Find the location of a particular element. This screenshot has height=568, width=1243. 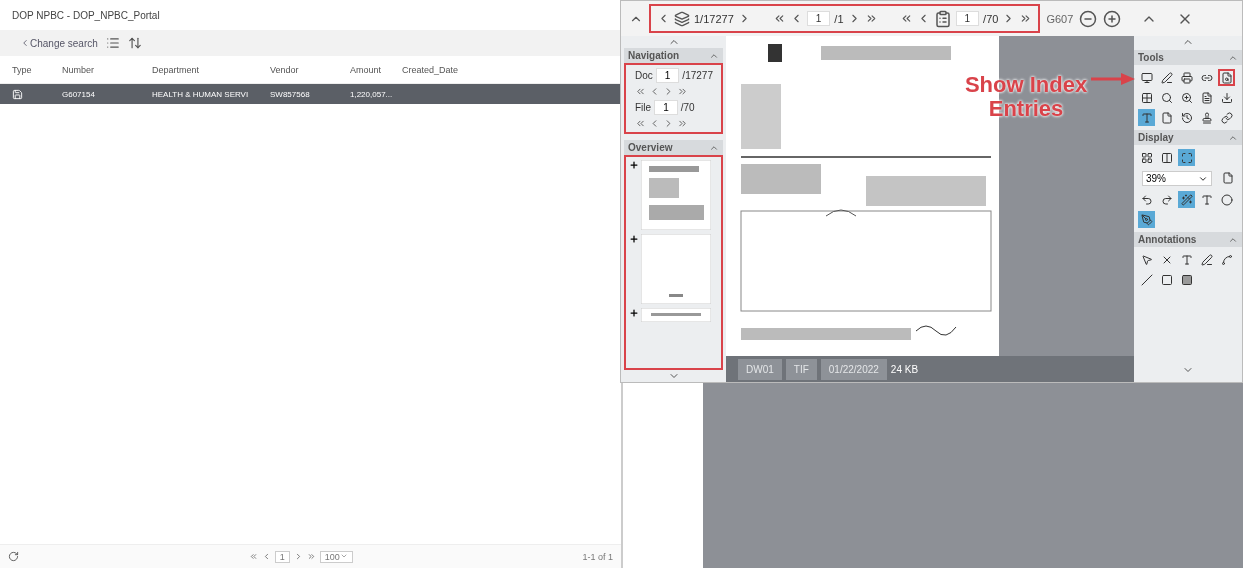

thumbnail-grid-icon is located at coordinates (1146, 157).